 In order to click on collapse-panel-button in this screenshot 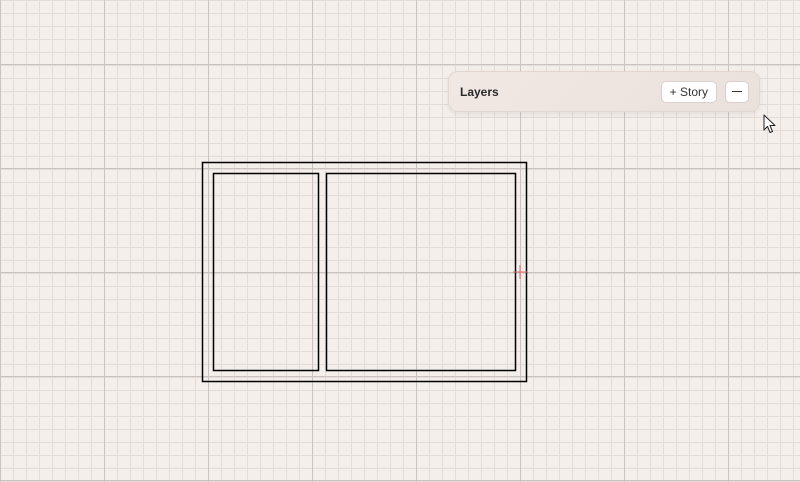, I will do `click(737, 91)`.